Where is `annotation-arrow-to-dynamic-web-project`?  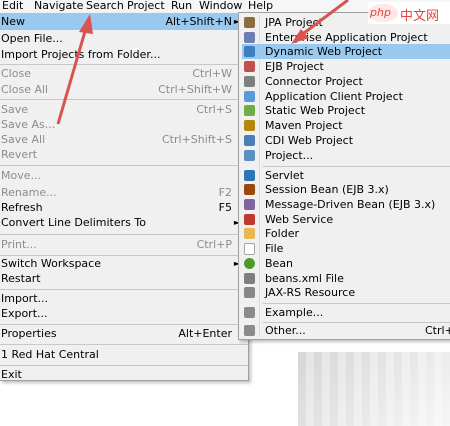
annotation-arrow-to-dynamic-web-project is located at coordinates (320, 22).